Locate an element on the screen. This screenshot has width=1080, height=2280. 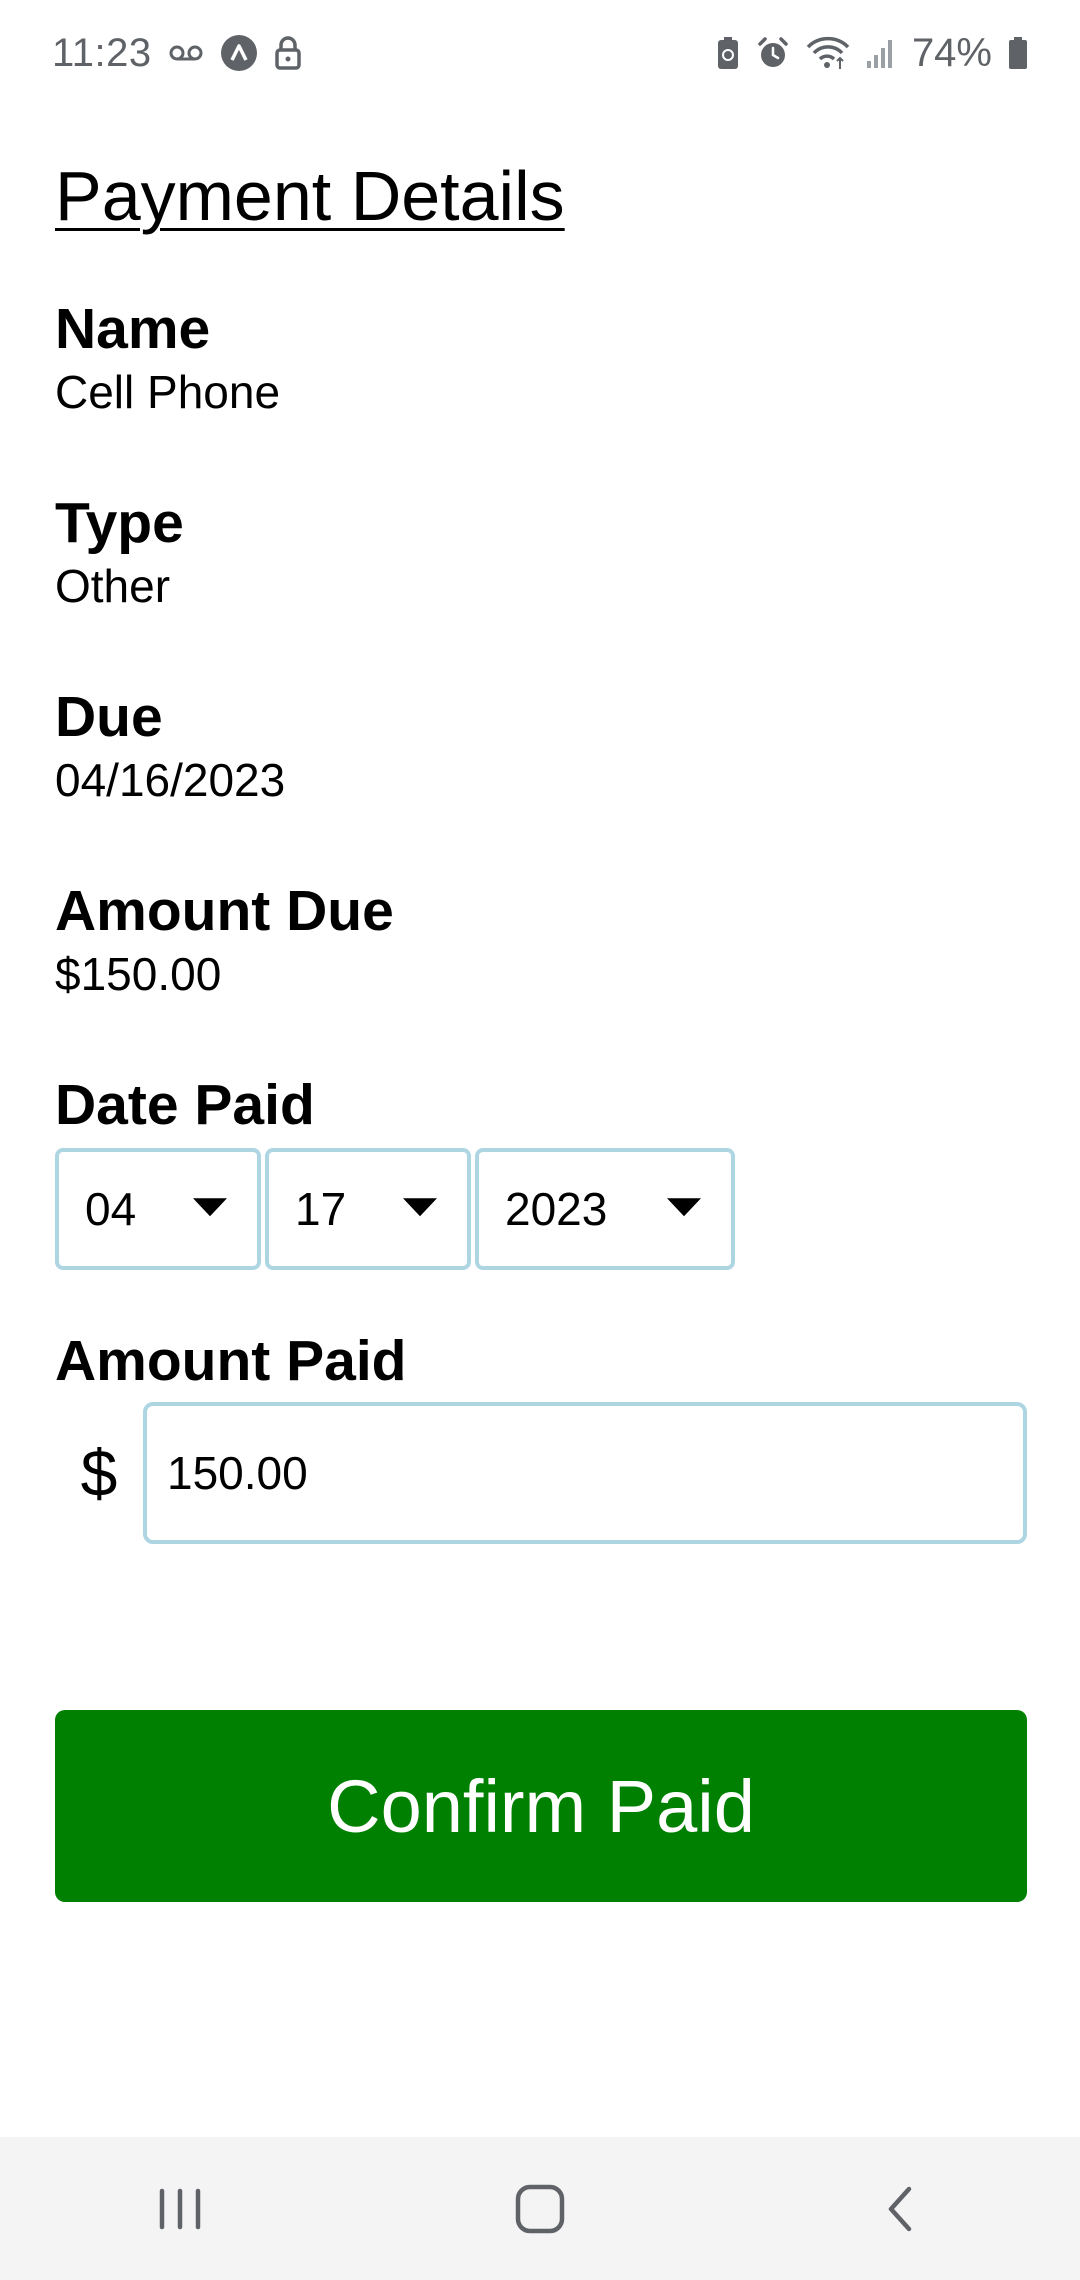
battery-saver-icon is located at coordinates (728, 53).